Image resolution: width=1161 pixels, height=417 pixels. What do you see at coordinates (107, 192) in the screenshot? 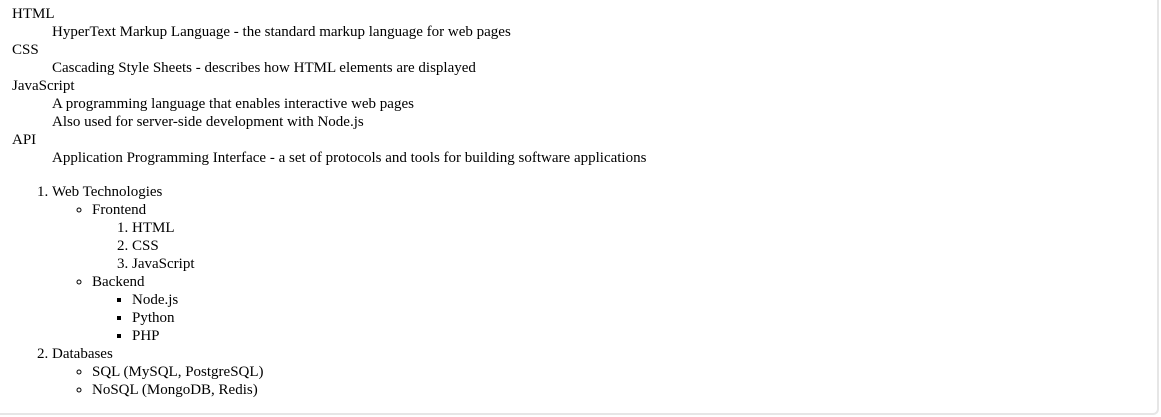
I see `outline-item-label: Web Technologies` at bounding box center [107, 192].